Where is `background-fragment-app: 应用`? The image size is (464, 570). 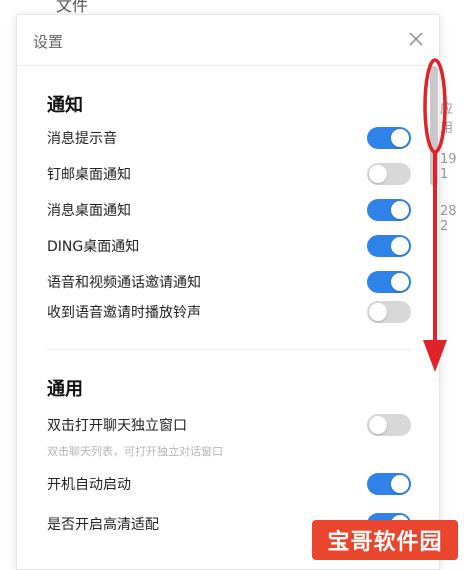
background-fragment-app: 应用 is located at coordinates (447, 119).